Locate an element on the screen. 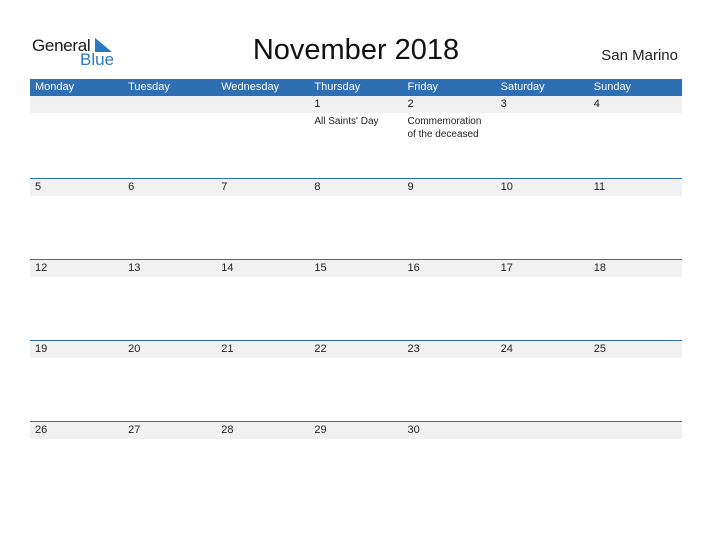 This screenshot has width=712, height=550. date-strip: 1234 is located at coordinates (356, 104).